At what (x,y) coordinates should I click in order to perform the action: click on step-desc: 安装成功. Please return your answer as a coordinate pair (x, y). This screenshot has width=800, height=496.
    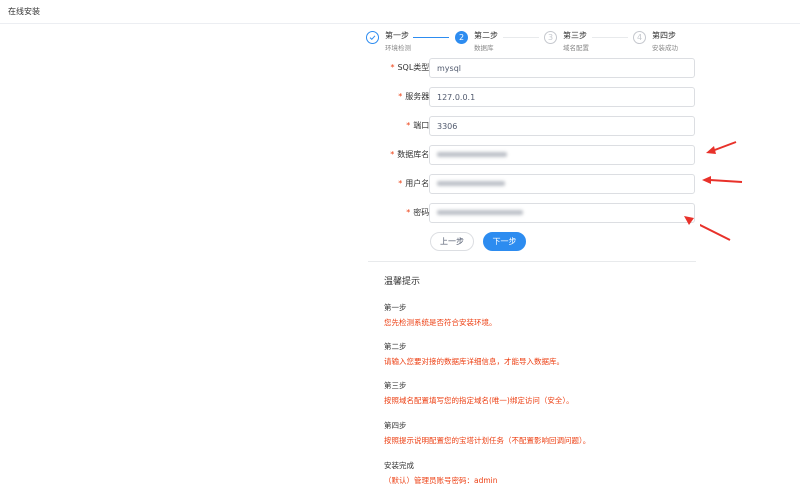
    Looking at the image, I should click on (665, 48).